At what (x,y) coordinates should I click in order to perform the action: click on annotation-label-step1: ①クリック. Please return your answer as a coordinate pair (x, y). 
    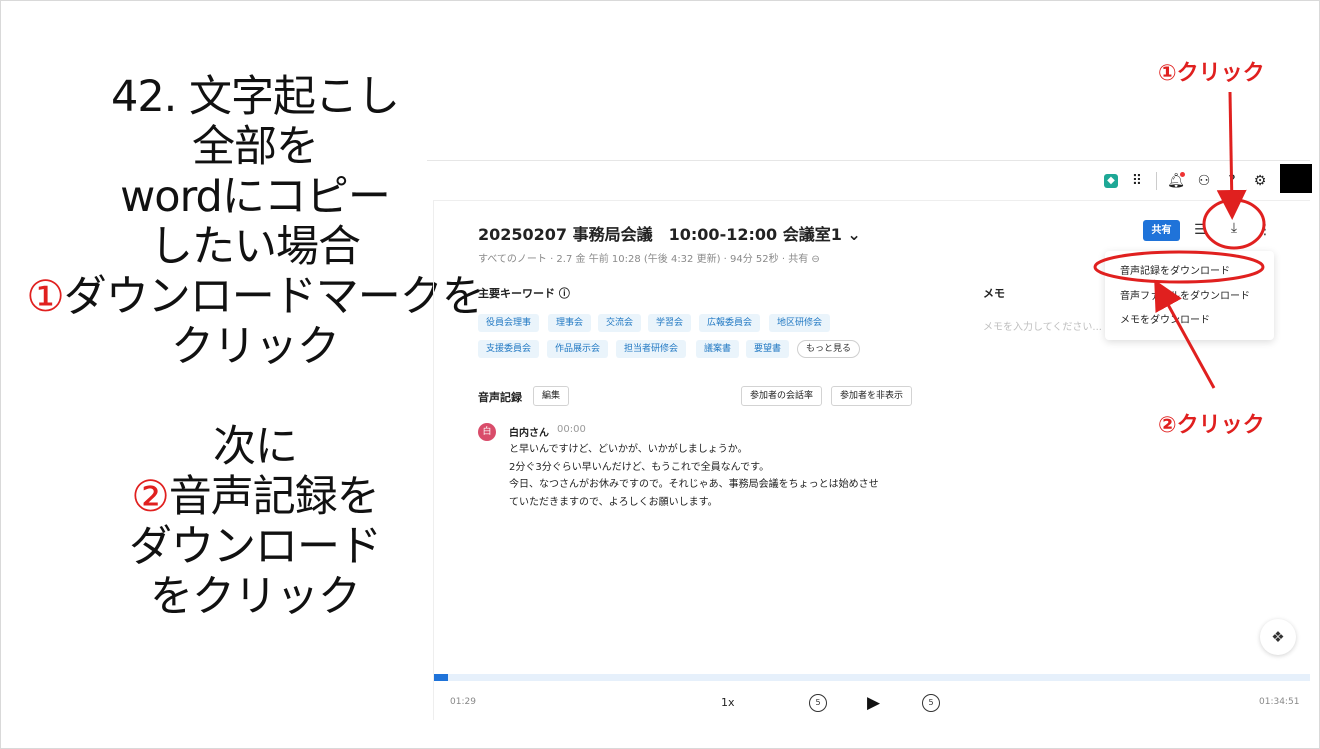
    Looking at the image, I should click on (1211, 73).